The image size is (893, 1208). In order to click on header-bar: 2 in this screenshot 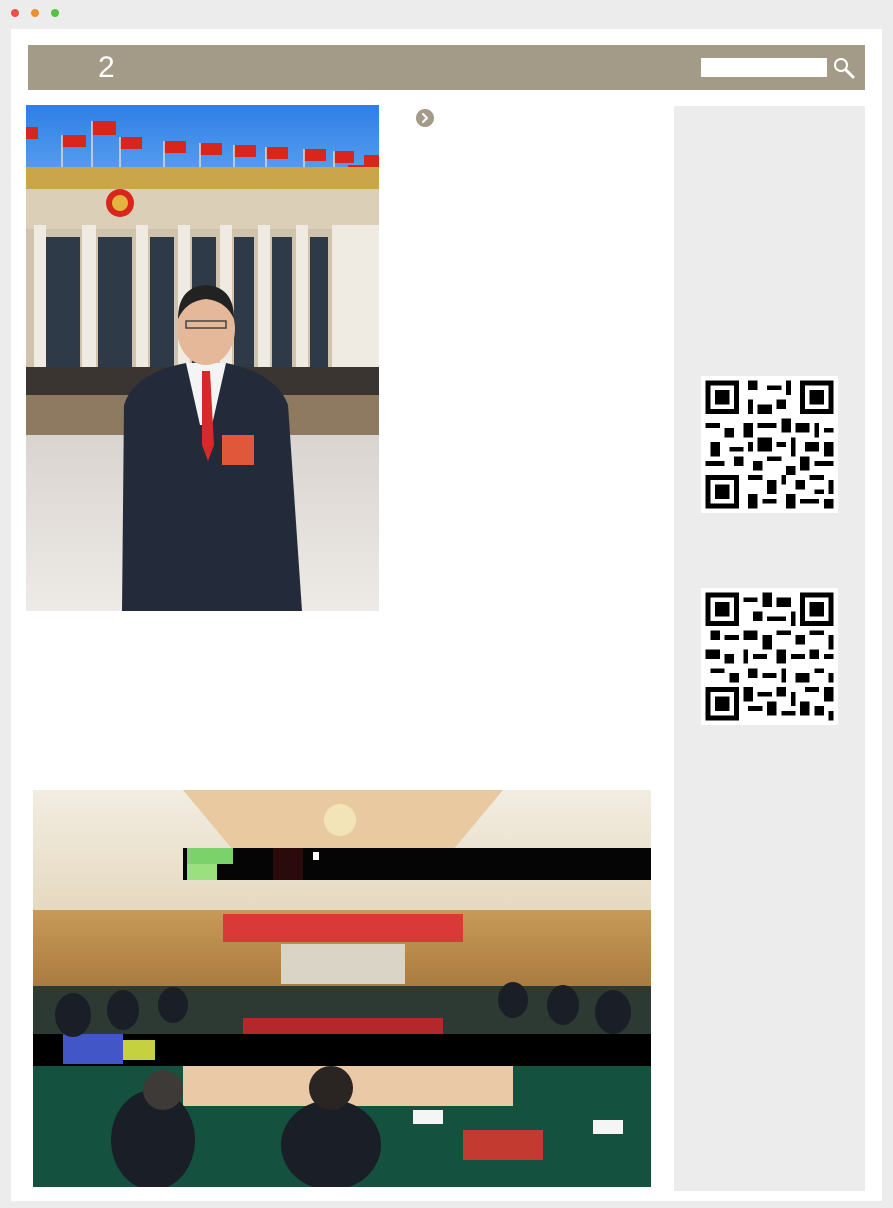, I will do `click(446, 67)`.